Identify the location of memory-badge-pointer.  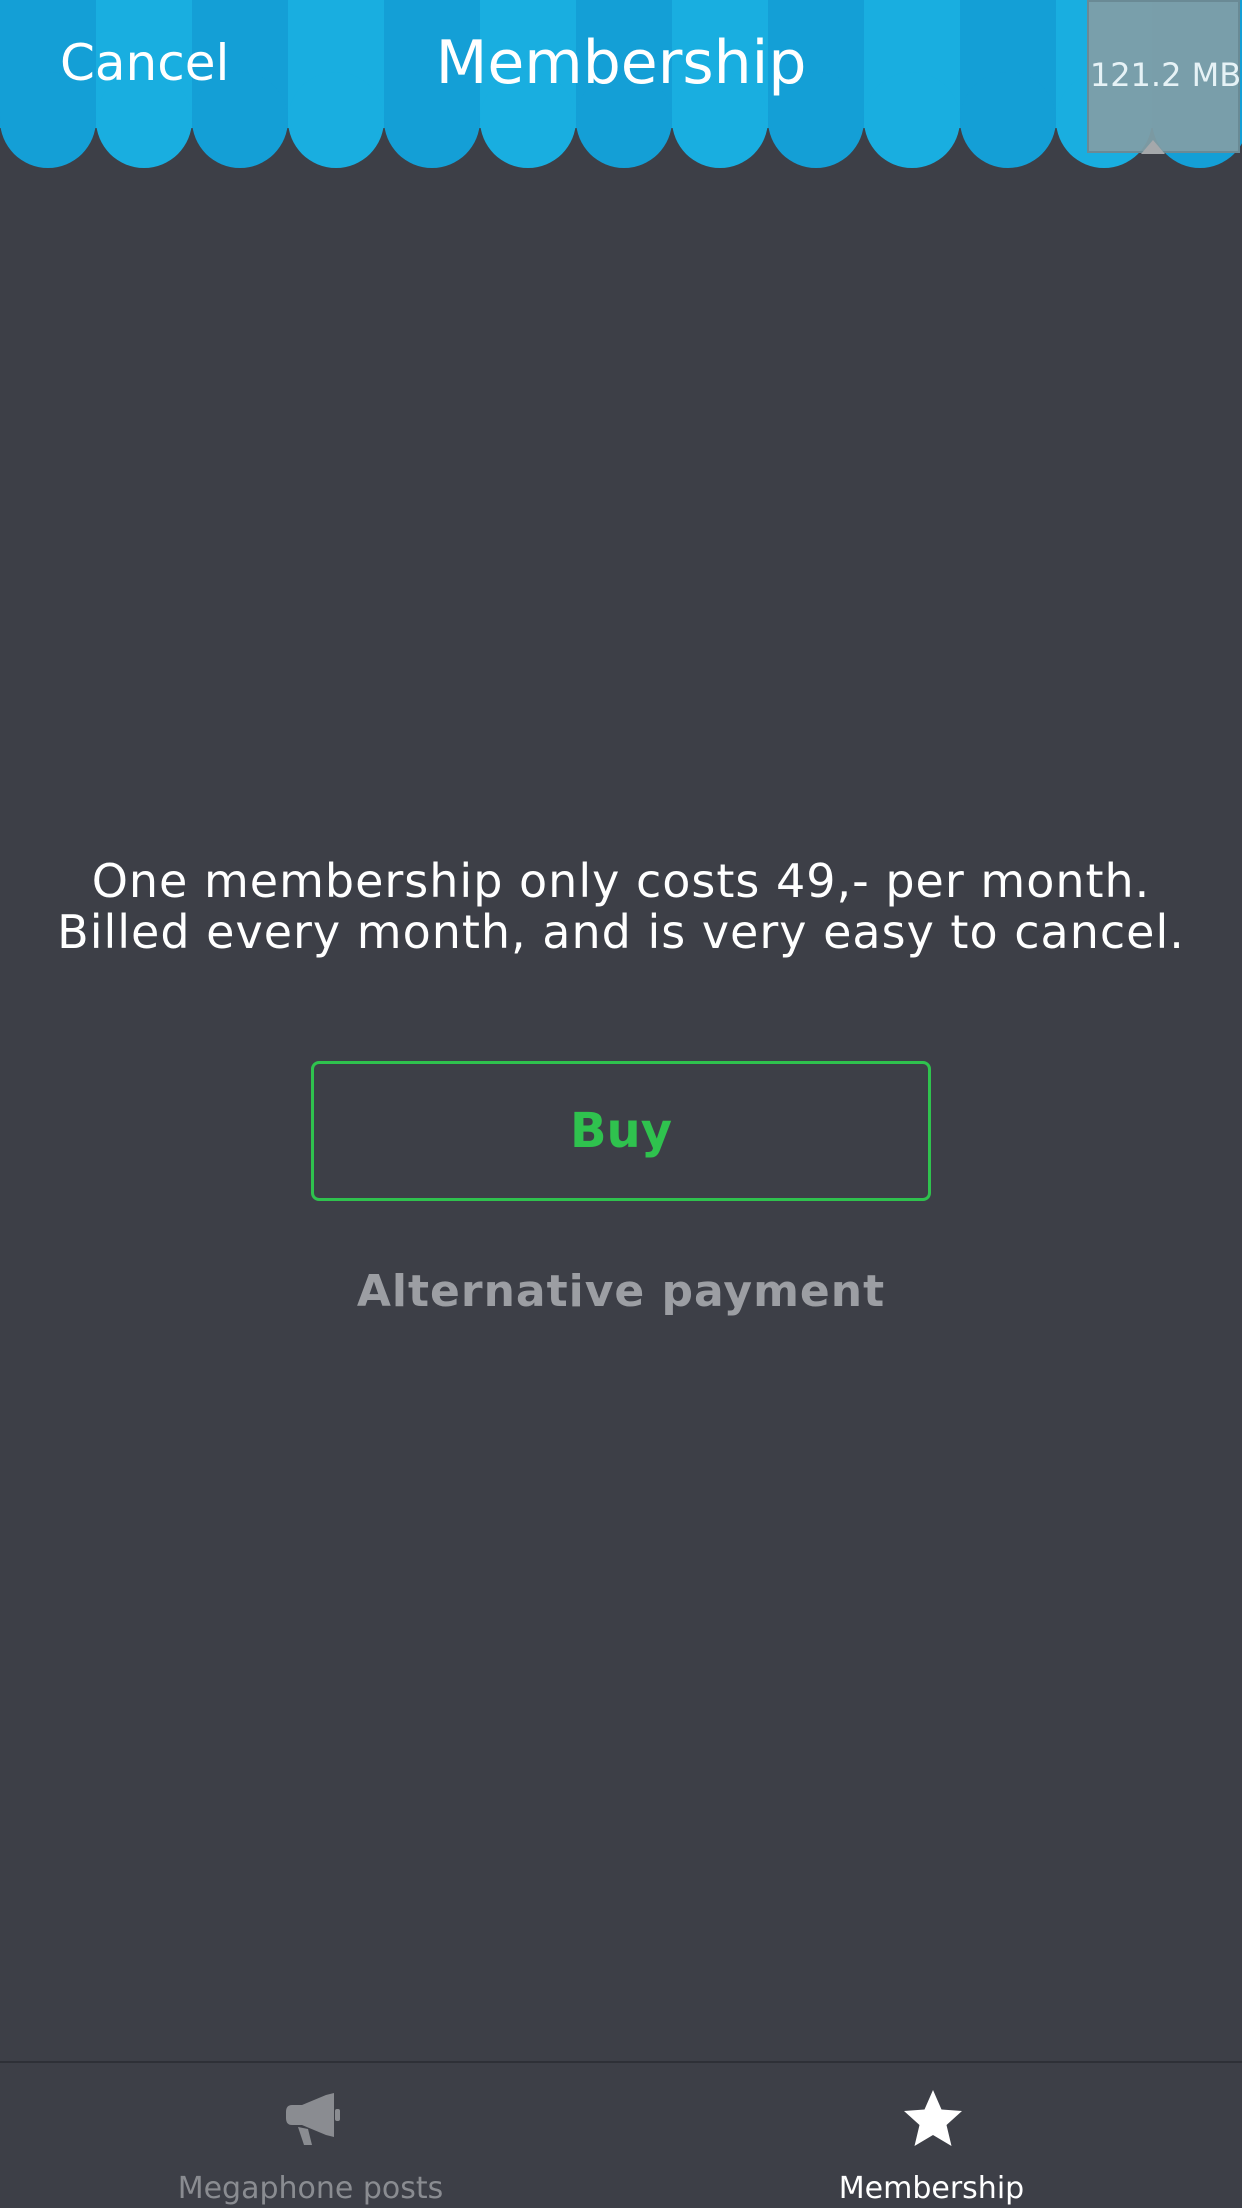
(1153, 147).